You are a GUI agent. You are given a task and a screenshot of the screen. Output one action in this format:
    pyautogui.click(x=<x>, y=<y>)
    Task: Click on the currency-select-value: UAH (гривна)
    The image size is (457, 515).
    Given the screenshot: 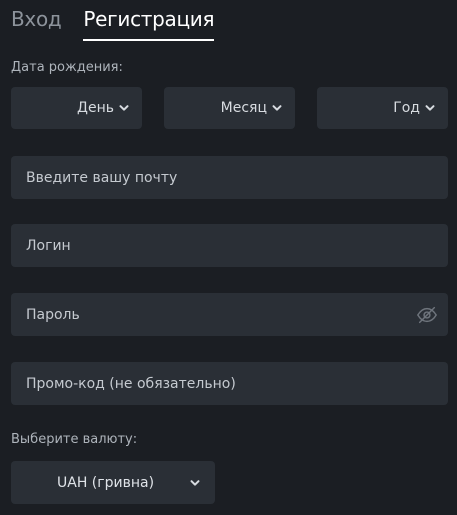 What is the action you would take?
    pyautogui.click(x=106, y=482)
    